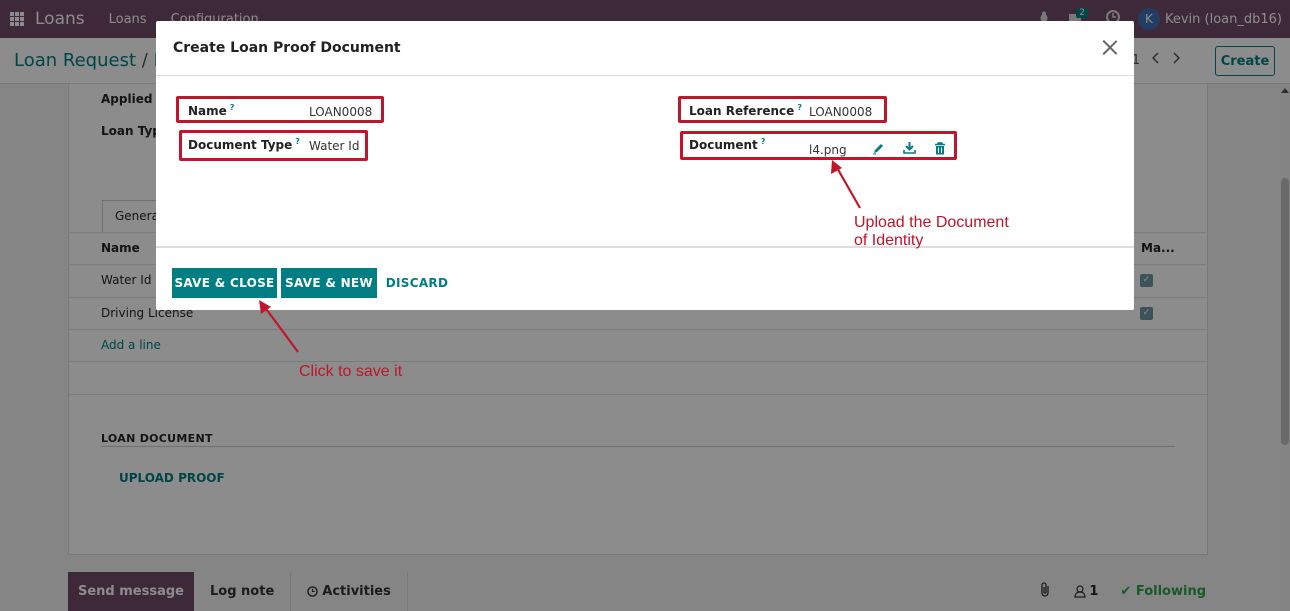 The width and height of the screenshot is (1290, 611). What do you see at coordinates (207, 111) in the screenshot?
I see `name-label-text: Name` at bounding box center [207, 111].